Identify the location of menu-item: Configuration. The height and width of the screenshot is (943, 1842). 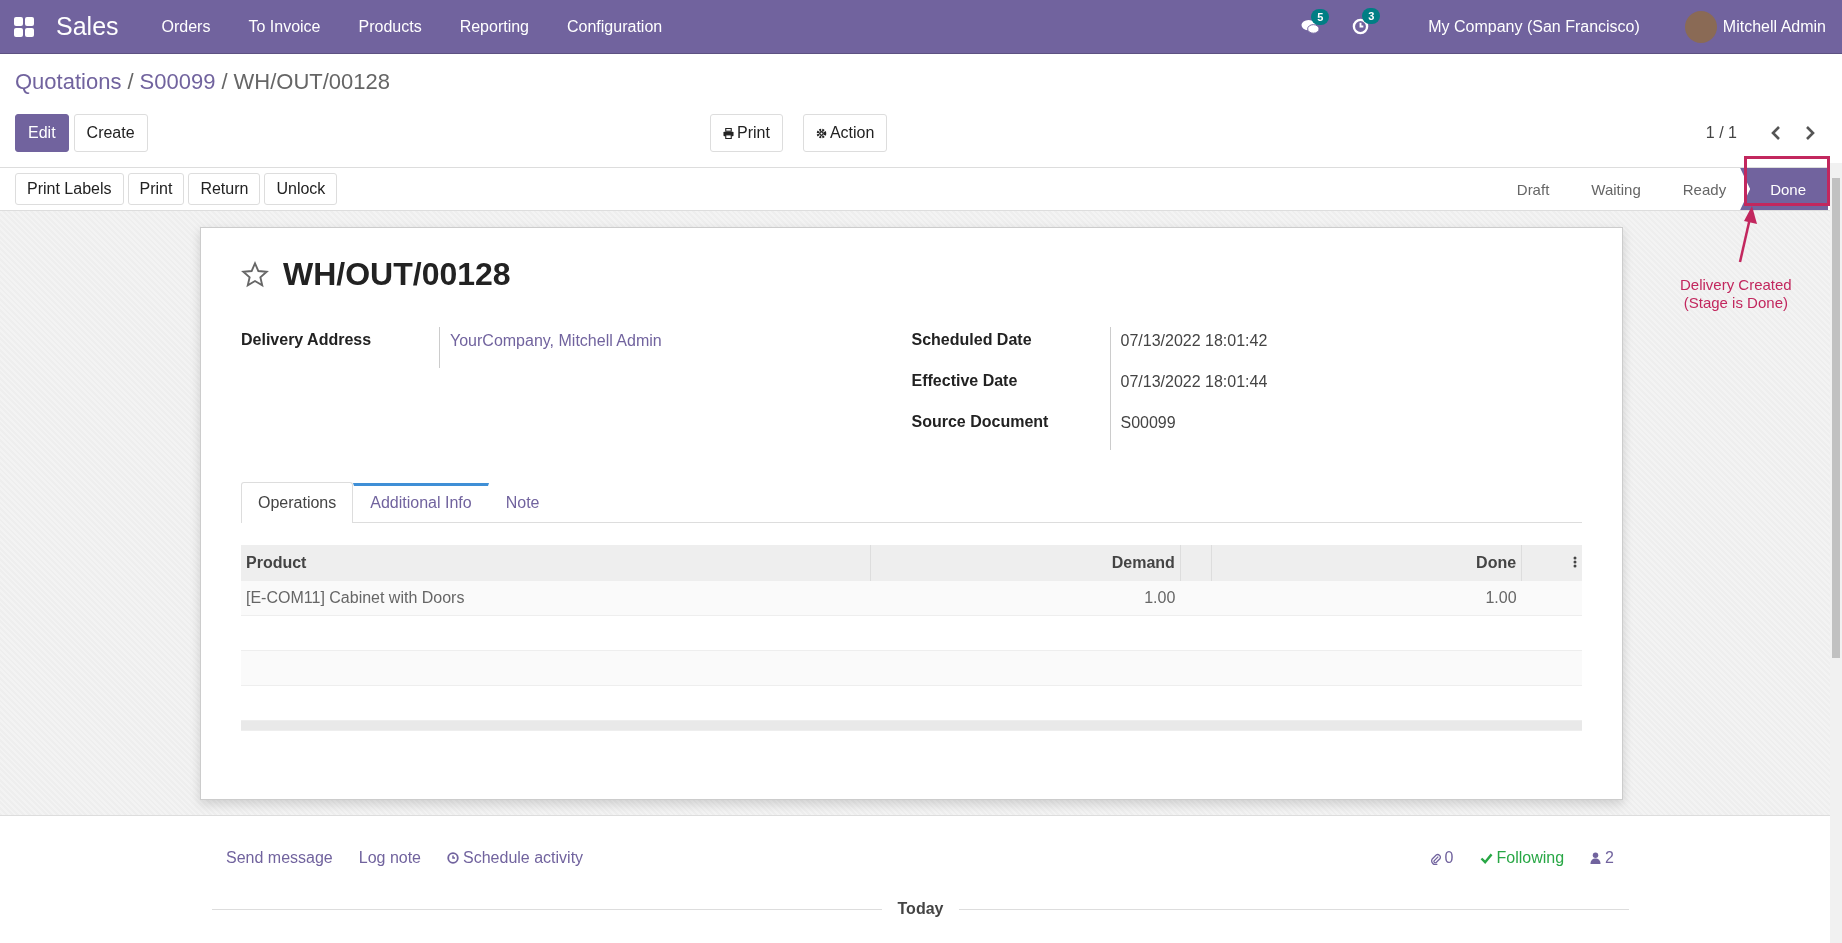
(615, 26).